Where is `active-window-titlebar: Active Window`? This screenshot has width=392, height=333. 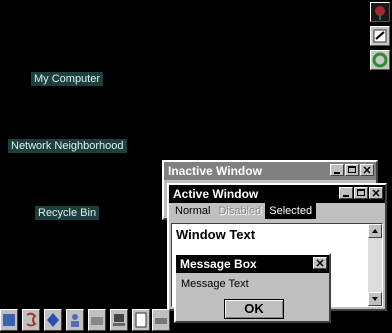 active-window-titlebar: Active Window is located at coordinates (277, 194).